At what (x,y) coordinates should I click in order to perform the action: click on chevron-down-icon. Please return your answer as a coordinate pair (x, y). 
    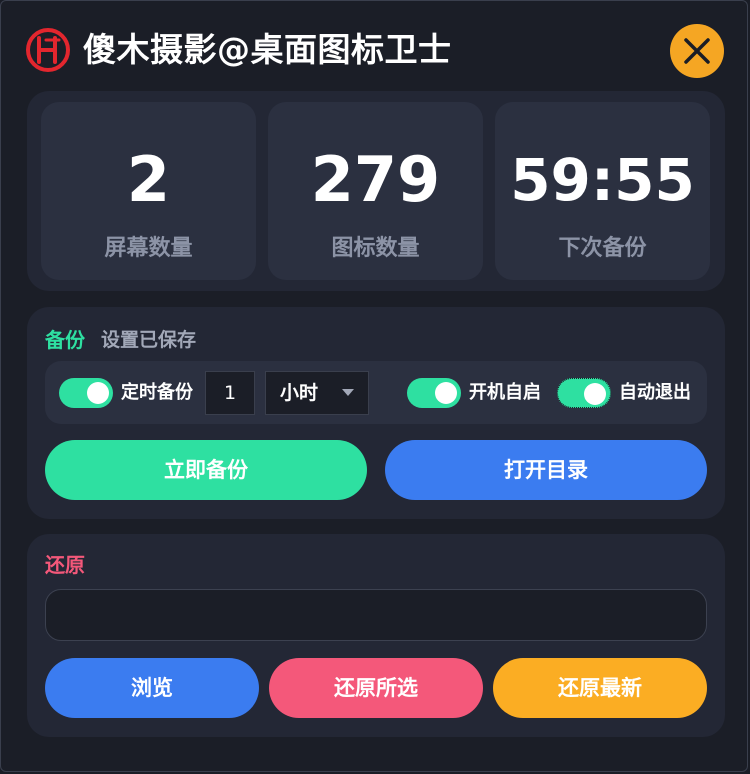
    Looking at the image, I should click on (348, 392).